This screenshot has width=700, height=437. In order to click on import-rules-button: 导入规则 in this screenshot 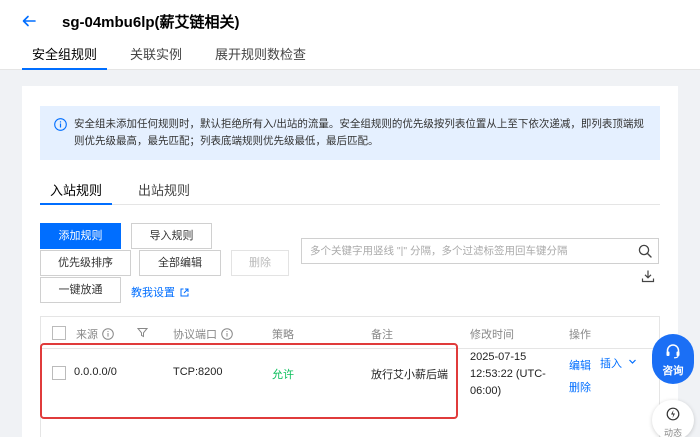, I will do `click(171, 236)`.